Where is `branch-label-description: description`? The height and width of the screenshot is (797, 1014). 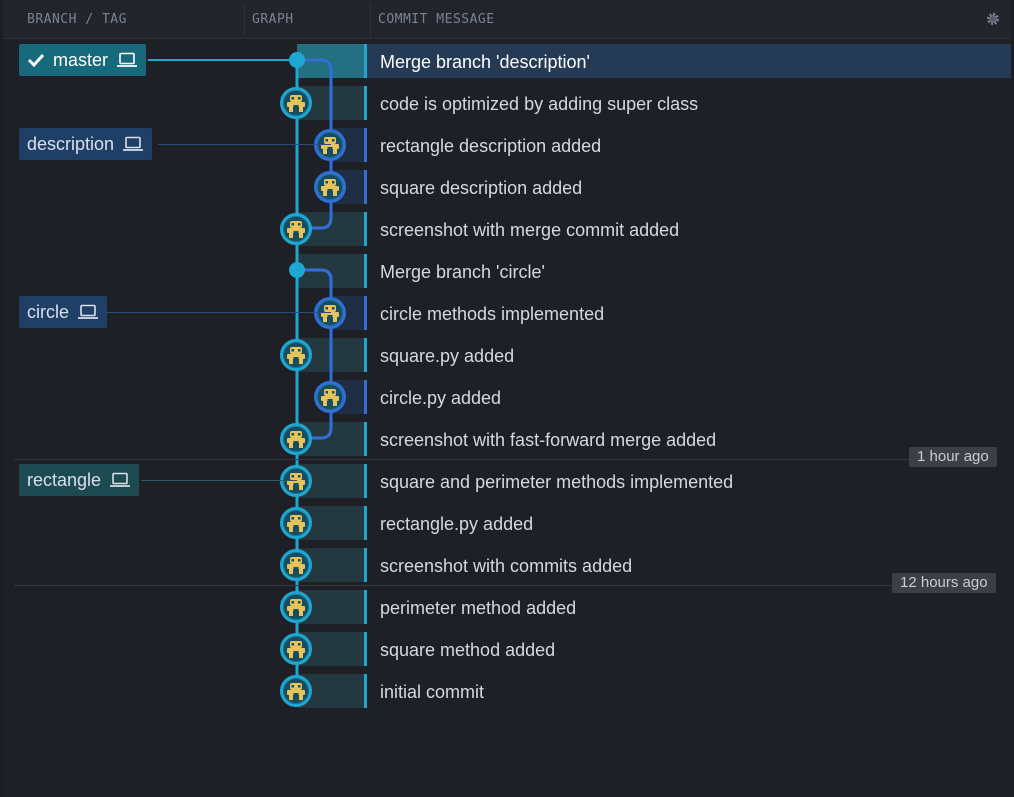
branch-label-description: description is located at coordinates (86, 144).